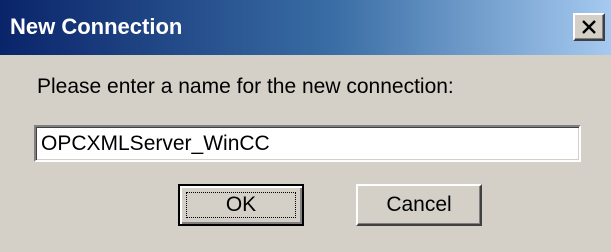  I want to click on close-button, so click(589, 27).